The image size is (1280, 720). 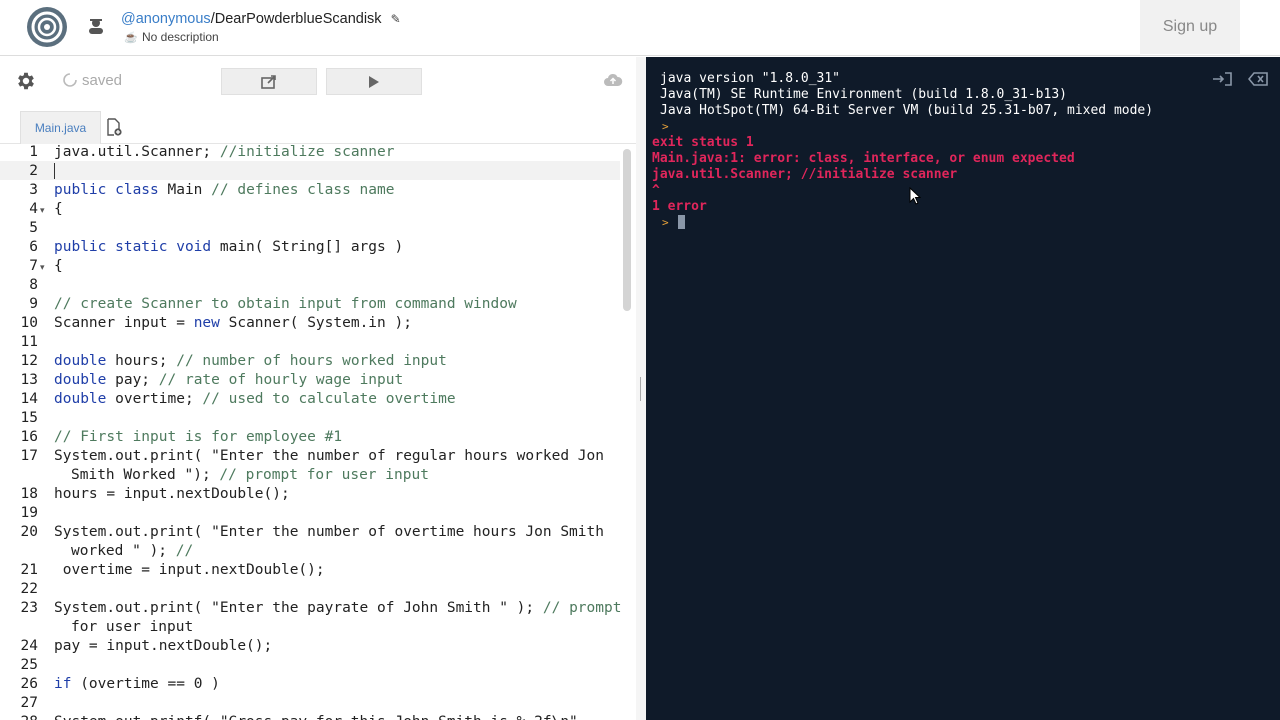 What do you see at coordinates (33, 171) in the screenshot?
I see `line-number: 2` at bounding box center [33, 171].